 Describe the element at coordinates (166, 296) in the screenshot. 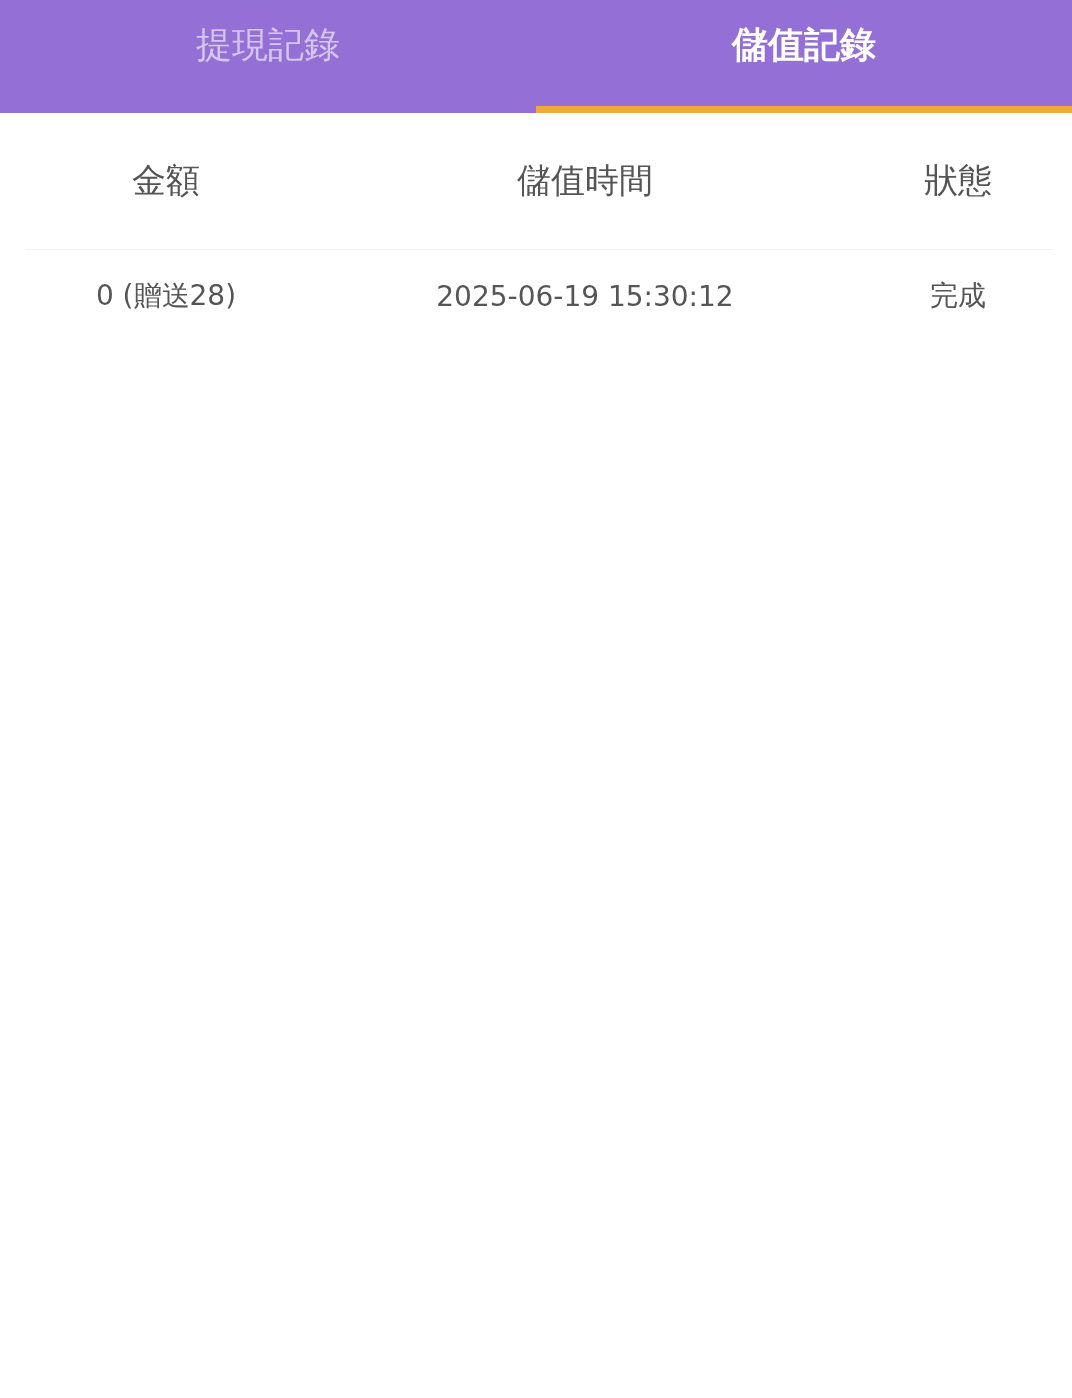

I see `table-cell-text: 0 (贈送28)` at that location.